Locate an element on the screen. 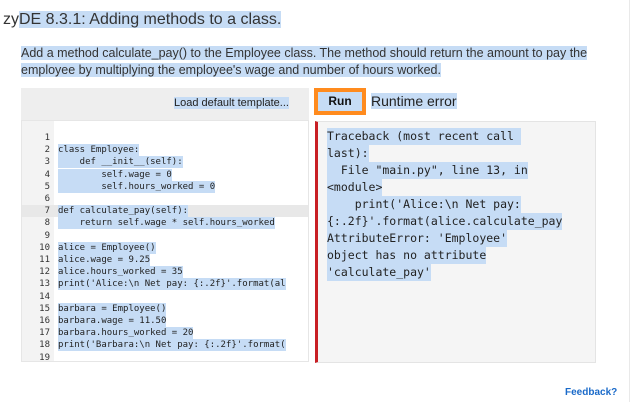 The image size is (639, 402). line-number: 2 is located at coordinates (47, 150).